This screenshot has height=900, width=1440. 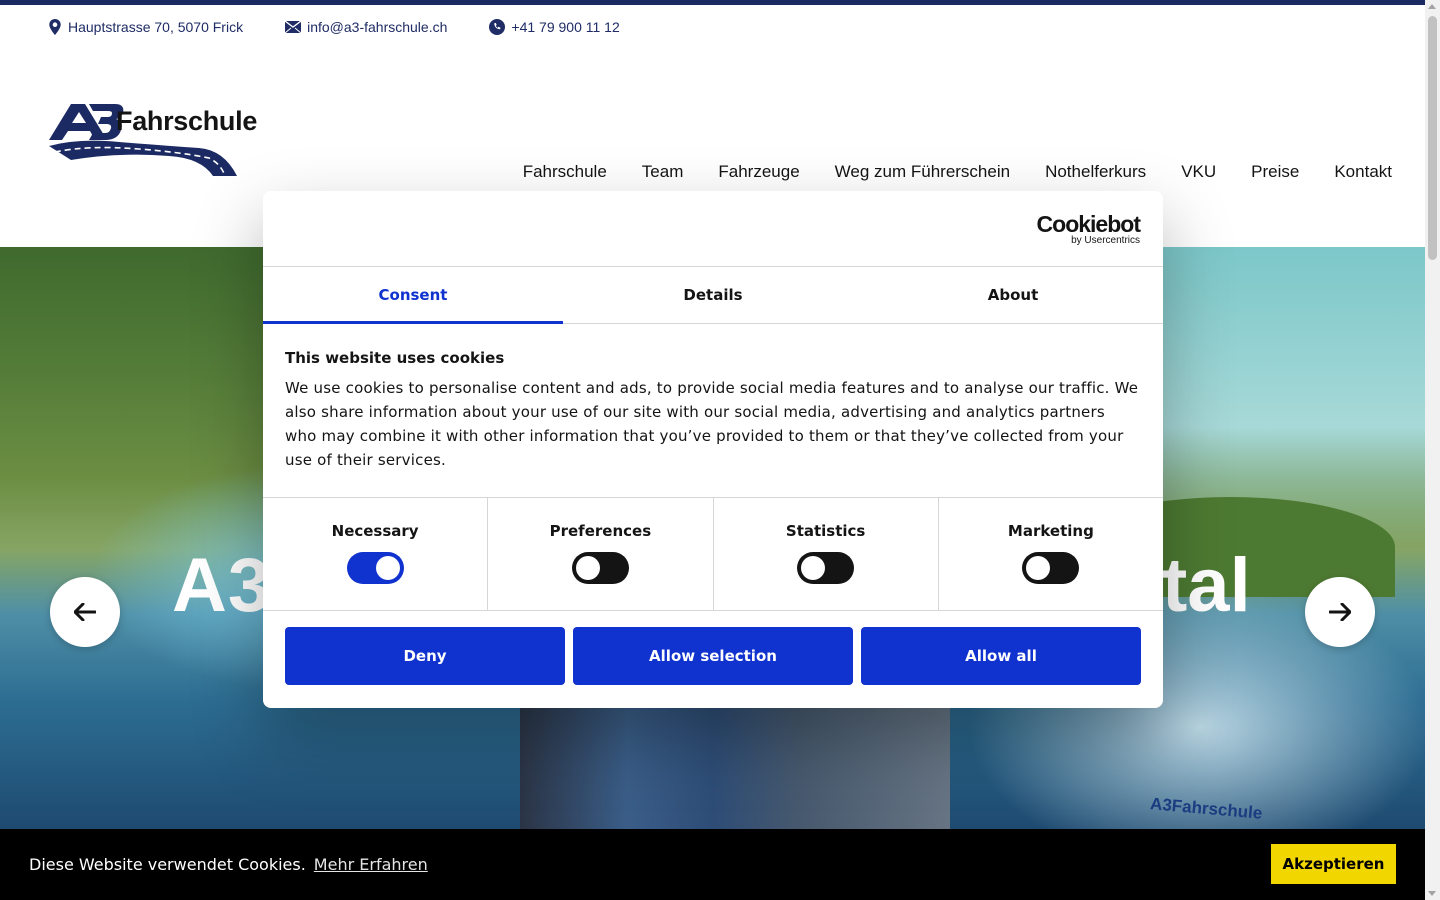 I want to click on nav-item-preise: Preise, so click(x=1275, y=172).